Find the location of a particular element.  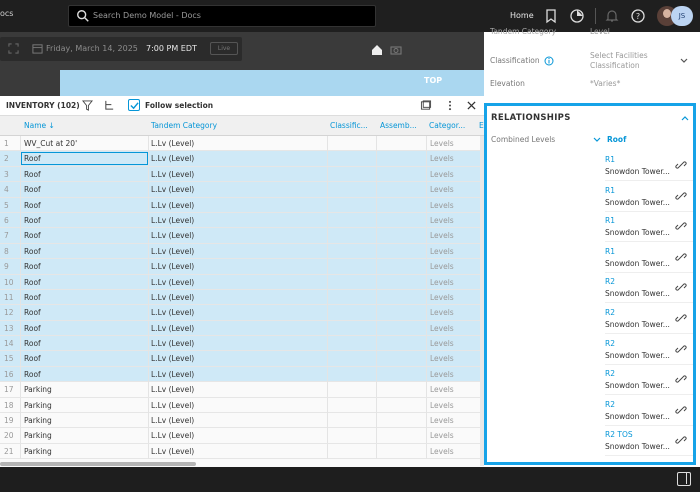

table-row: 6 Roof L.Lv (Level) Levels is located at coordinates (242, 220).